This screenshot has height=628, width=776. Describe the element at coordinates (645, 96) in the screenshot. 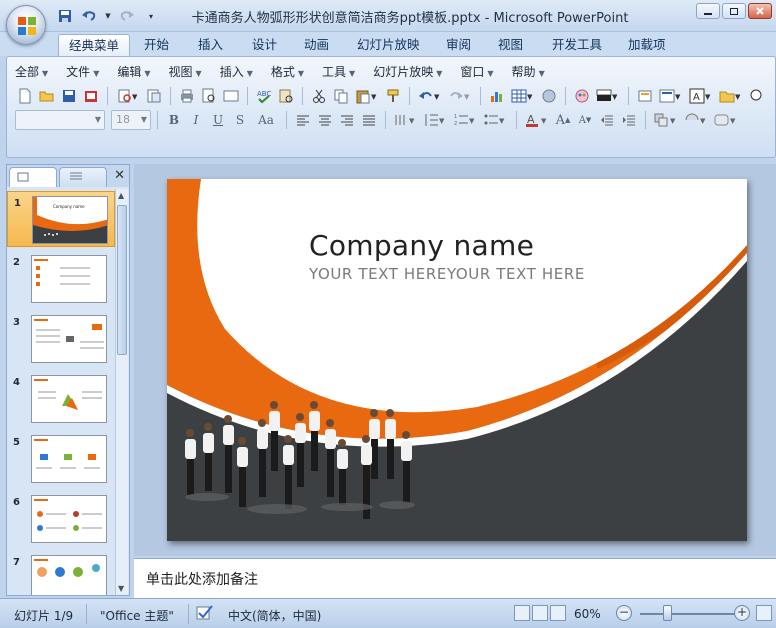

I see `new-slide-icon` at that location.